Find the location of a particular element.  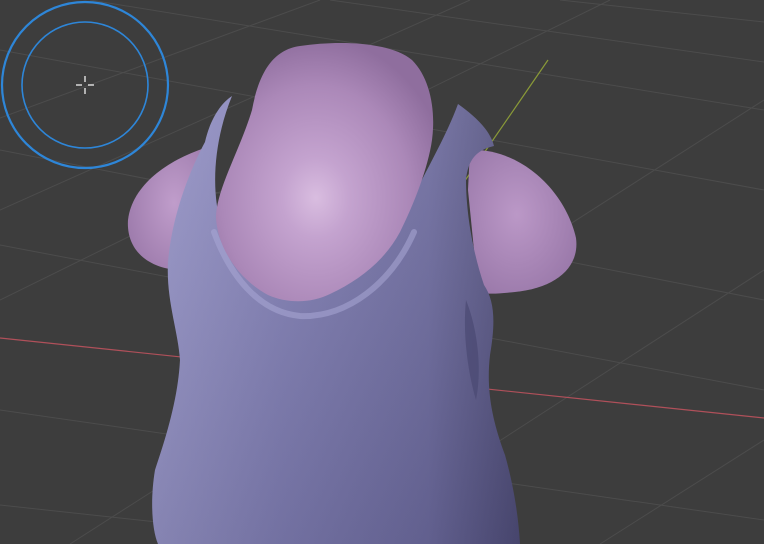

crosshair-icon is located at coordinates (85, 85).